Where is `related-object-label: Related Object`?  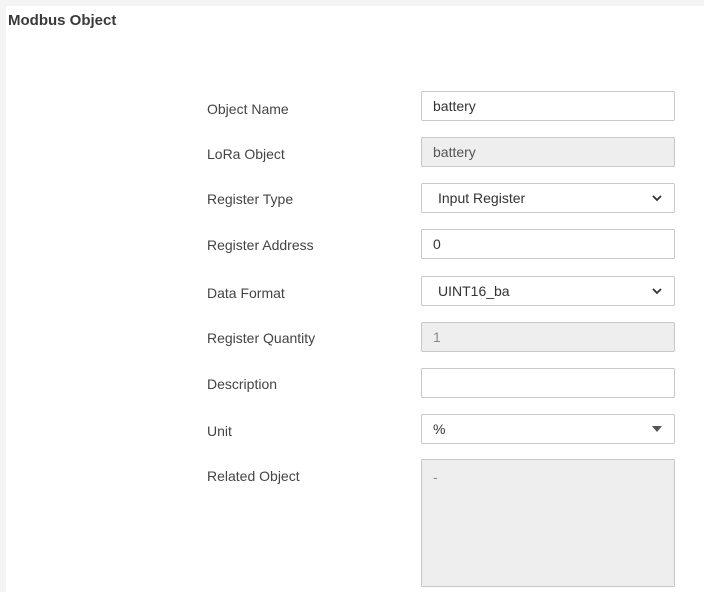
related-object-label: Related Object is located at coordinates (253, 476).